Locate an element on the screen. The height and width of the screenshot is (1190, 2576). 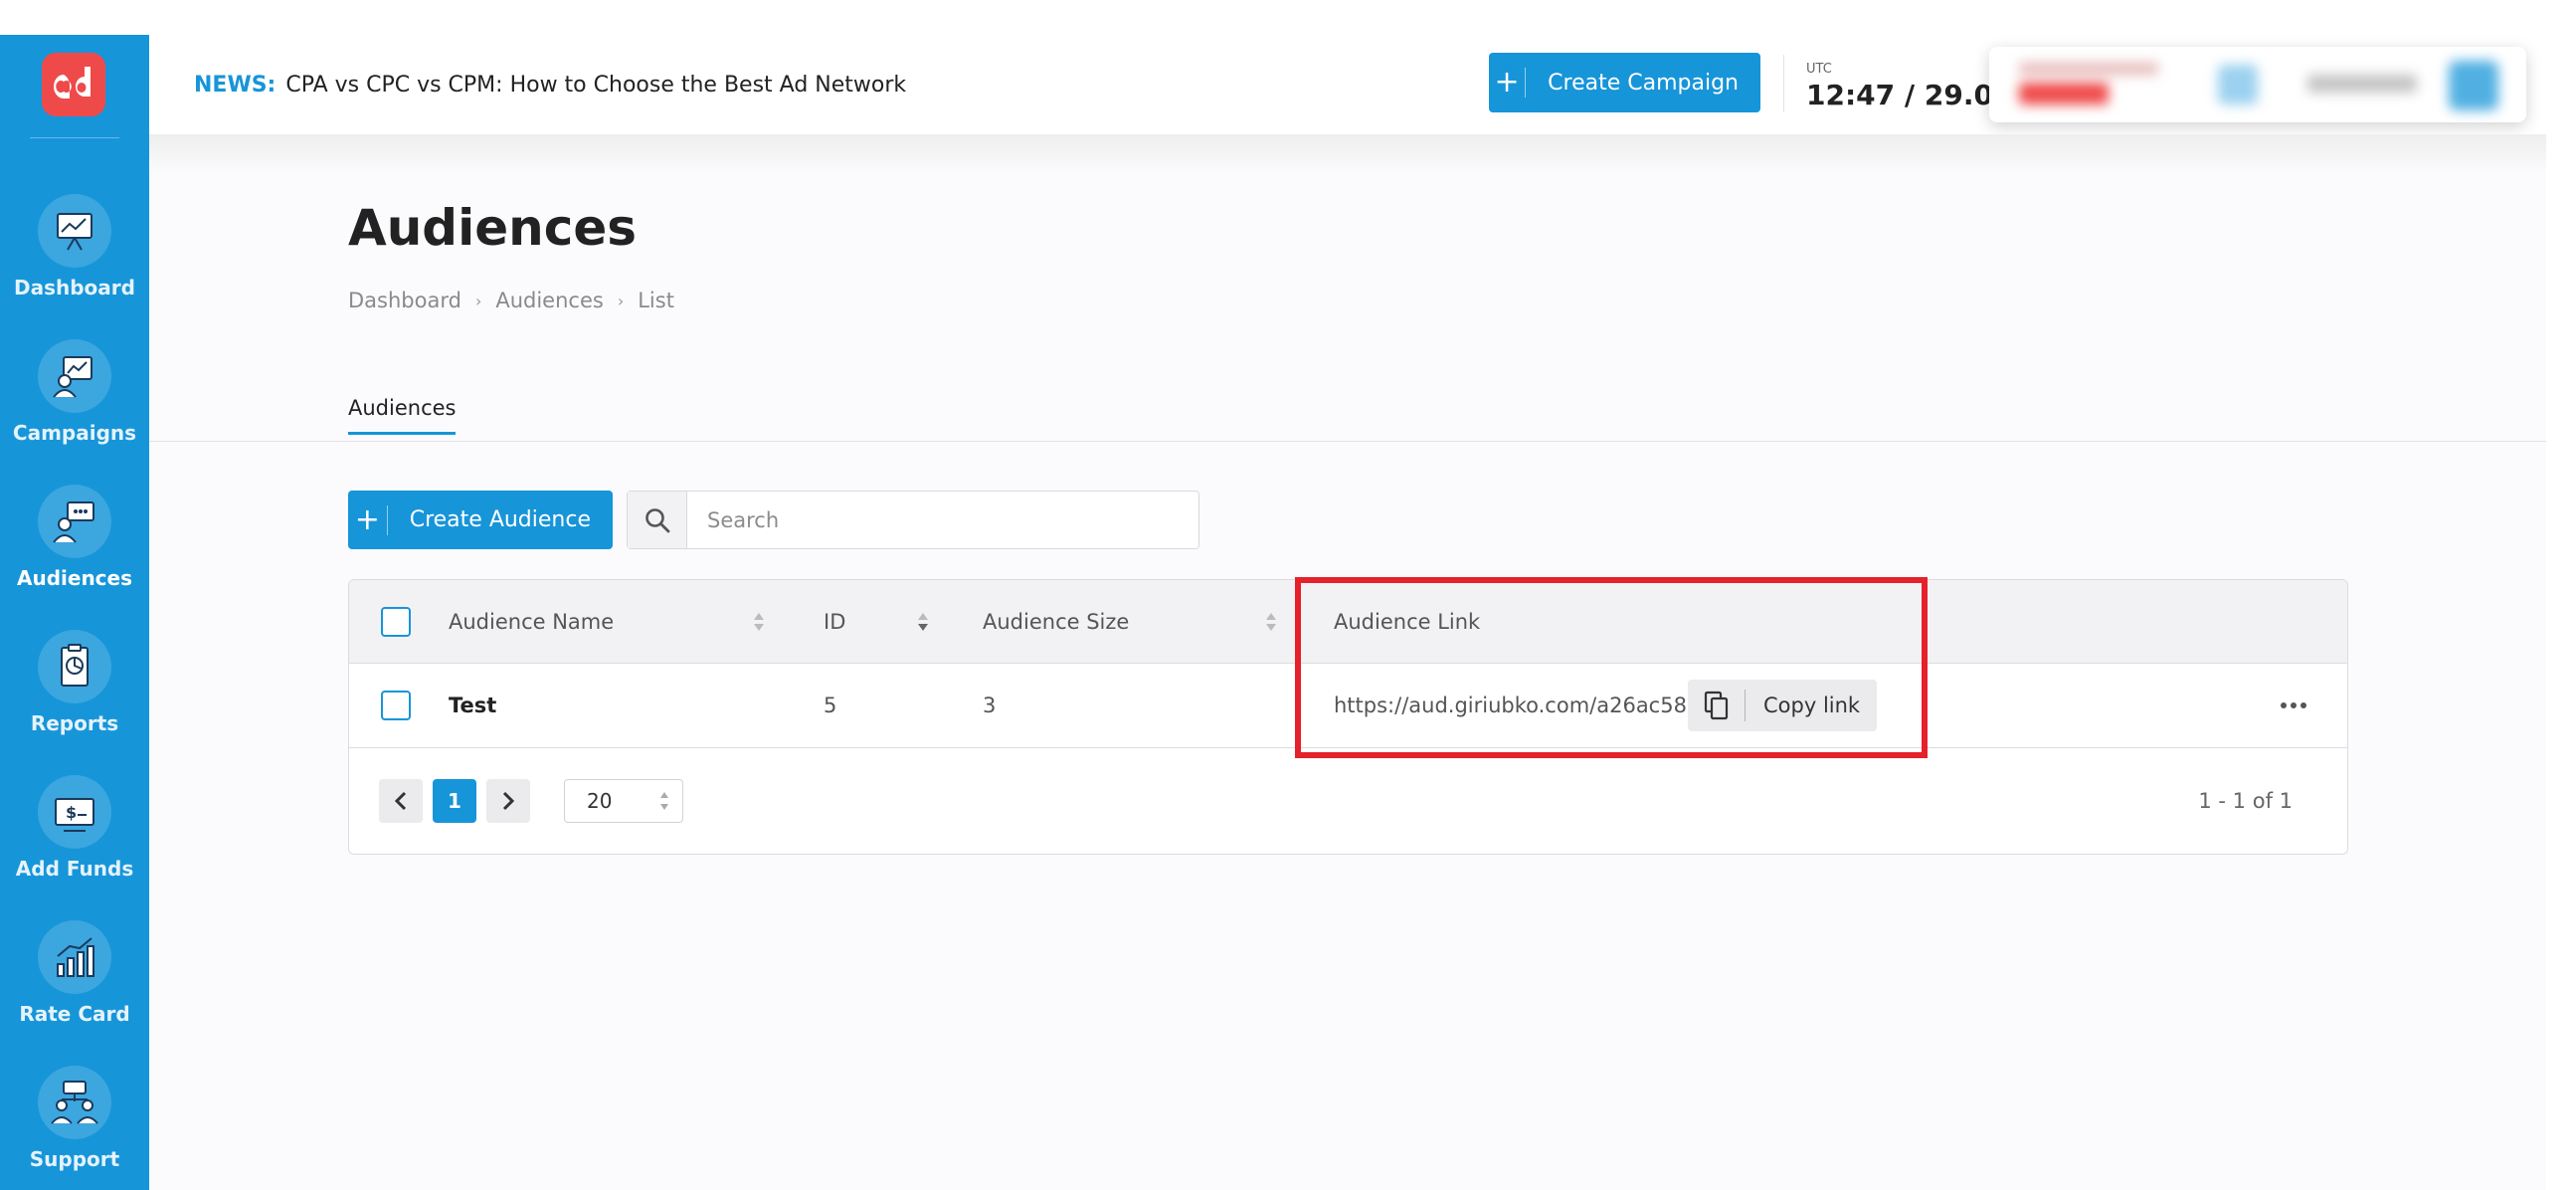
select-all-checkbox is located at coordinates (396, 621).